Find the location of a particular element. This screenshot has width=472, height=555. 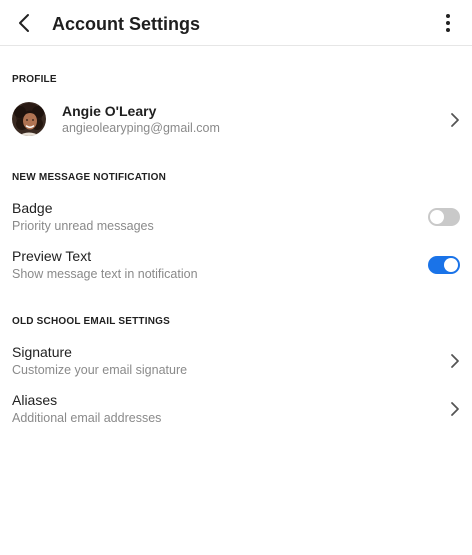

signature-title: Signature is located at coordinates (42, 352).